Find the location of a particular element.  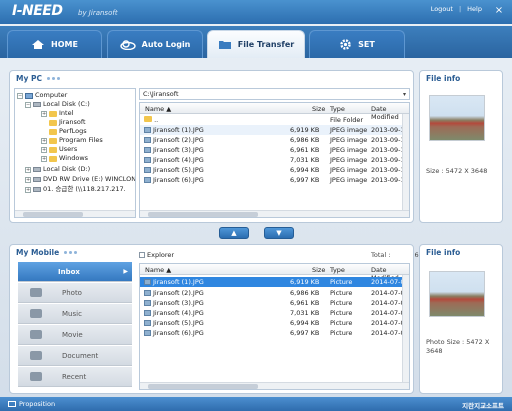

explorer-checkbox is located at coordinates (142, 255).